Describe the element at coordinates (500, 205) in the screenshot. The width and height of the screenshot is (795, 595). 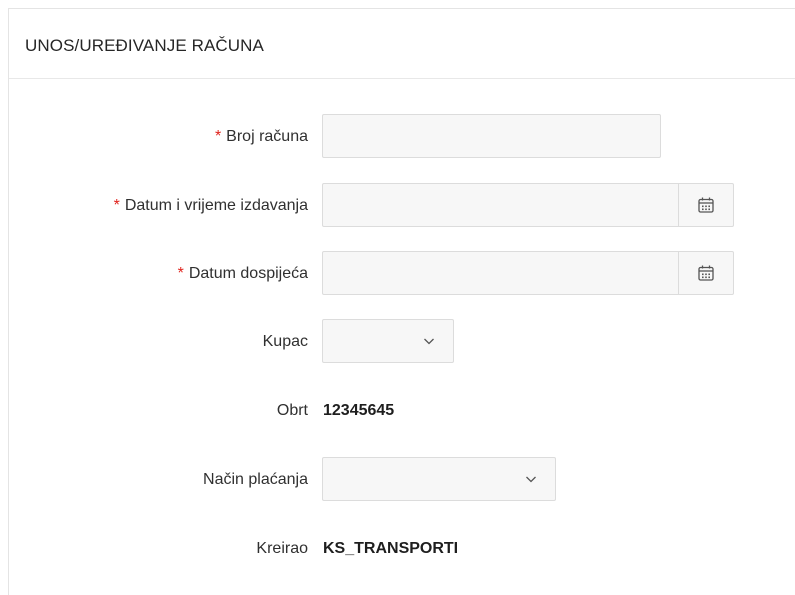
I see `datum-izdavanja-input` at that location.